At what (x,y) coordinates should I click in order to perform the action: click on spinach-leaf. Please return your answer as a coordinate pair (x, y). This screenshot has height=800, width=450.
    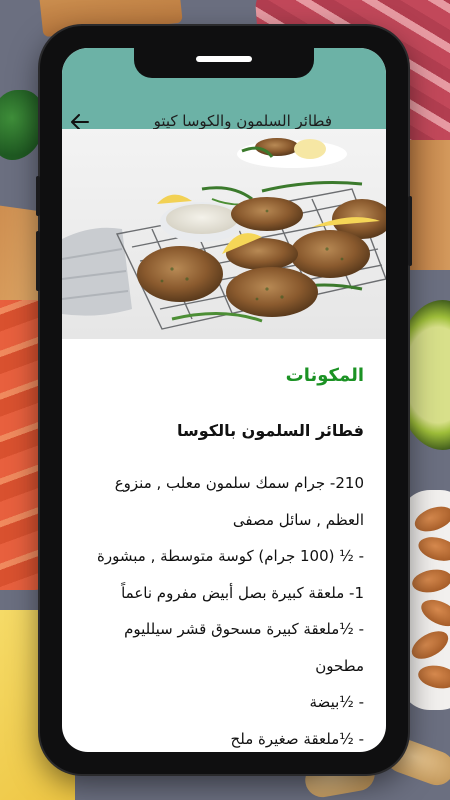
    Looking at the image, I should click on (22, 125).